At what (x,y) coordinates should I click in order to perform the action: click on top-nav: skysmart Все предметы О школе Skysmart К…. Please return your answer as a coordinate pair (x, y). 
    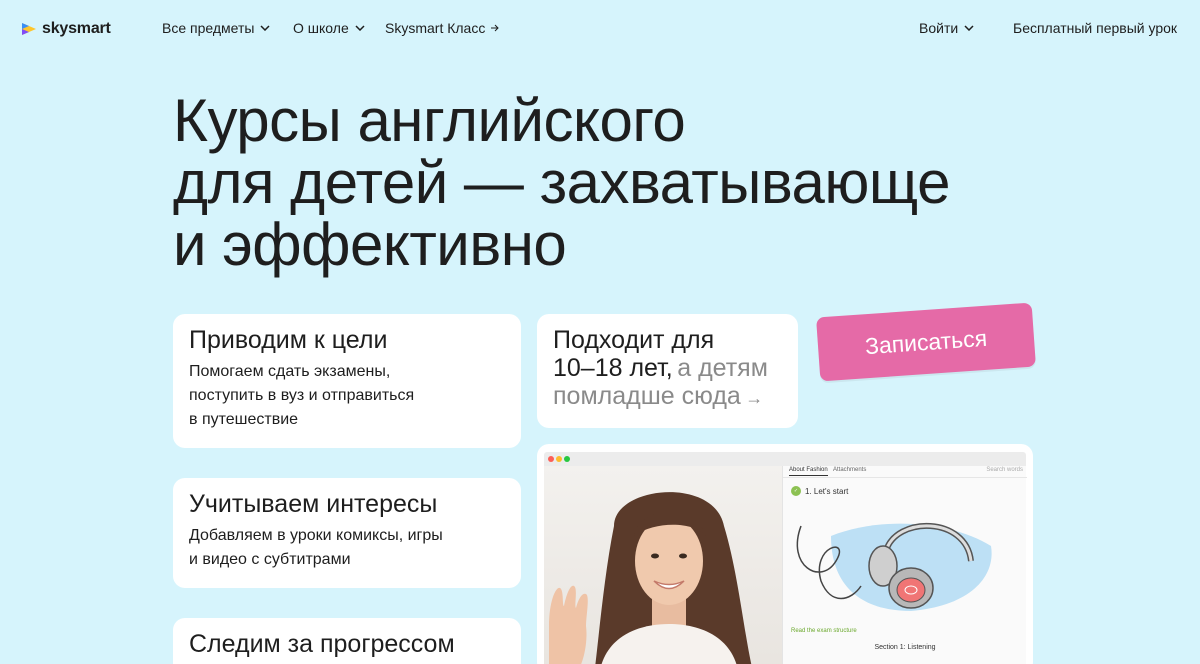
    Looking at the image, I should click on (600, 30).